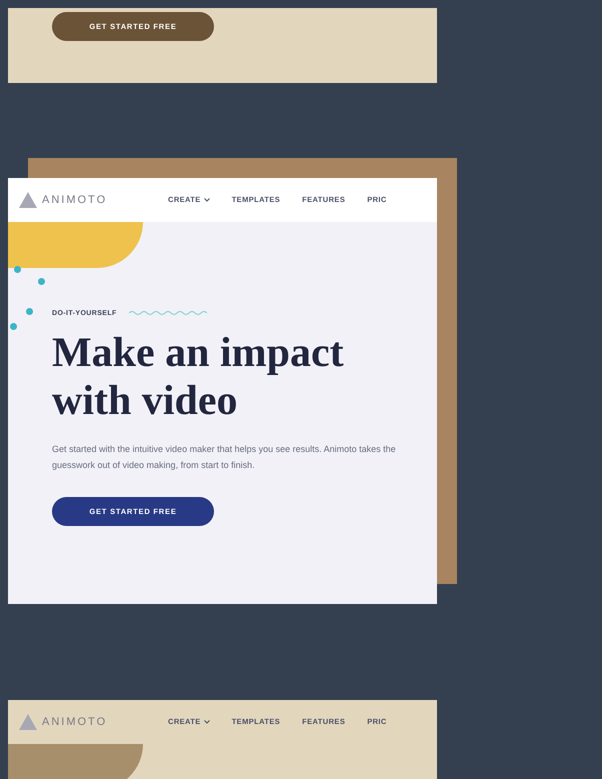  Describe the element at coordinates (198, 376) in the screenshot. I see `hero-heading: Make an impact with video` at that location.